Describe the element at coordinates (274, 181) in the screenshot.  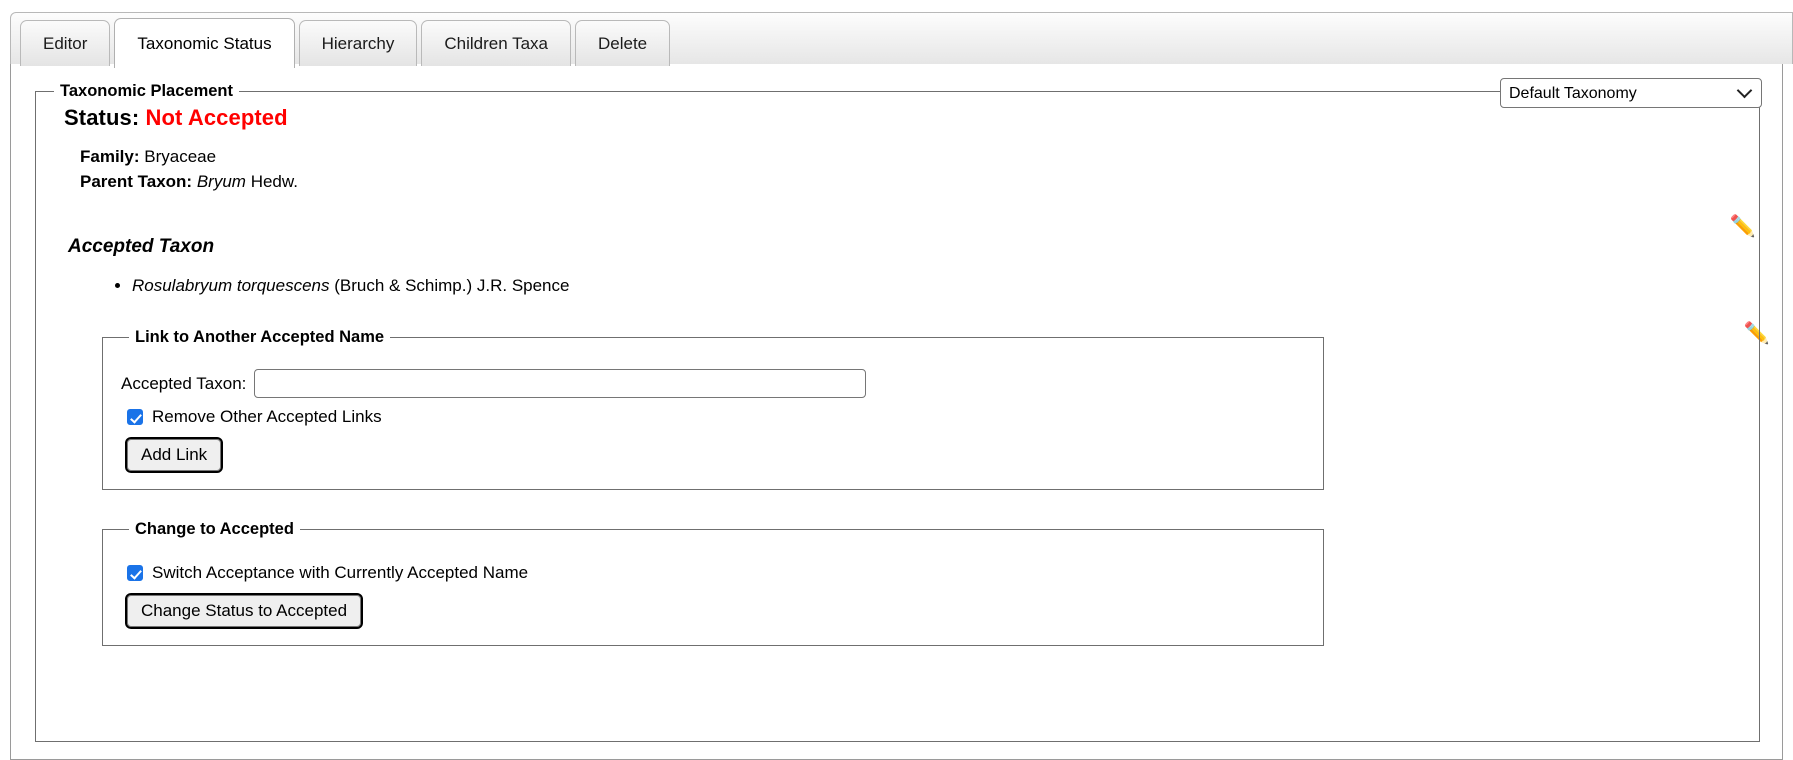
I see `parent-taxon-author: Hedw.` at that location.